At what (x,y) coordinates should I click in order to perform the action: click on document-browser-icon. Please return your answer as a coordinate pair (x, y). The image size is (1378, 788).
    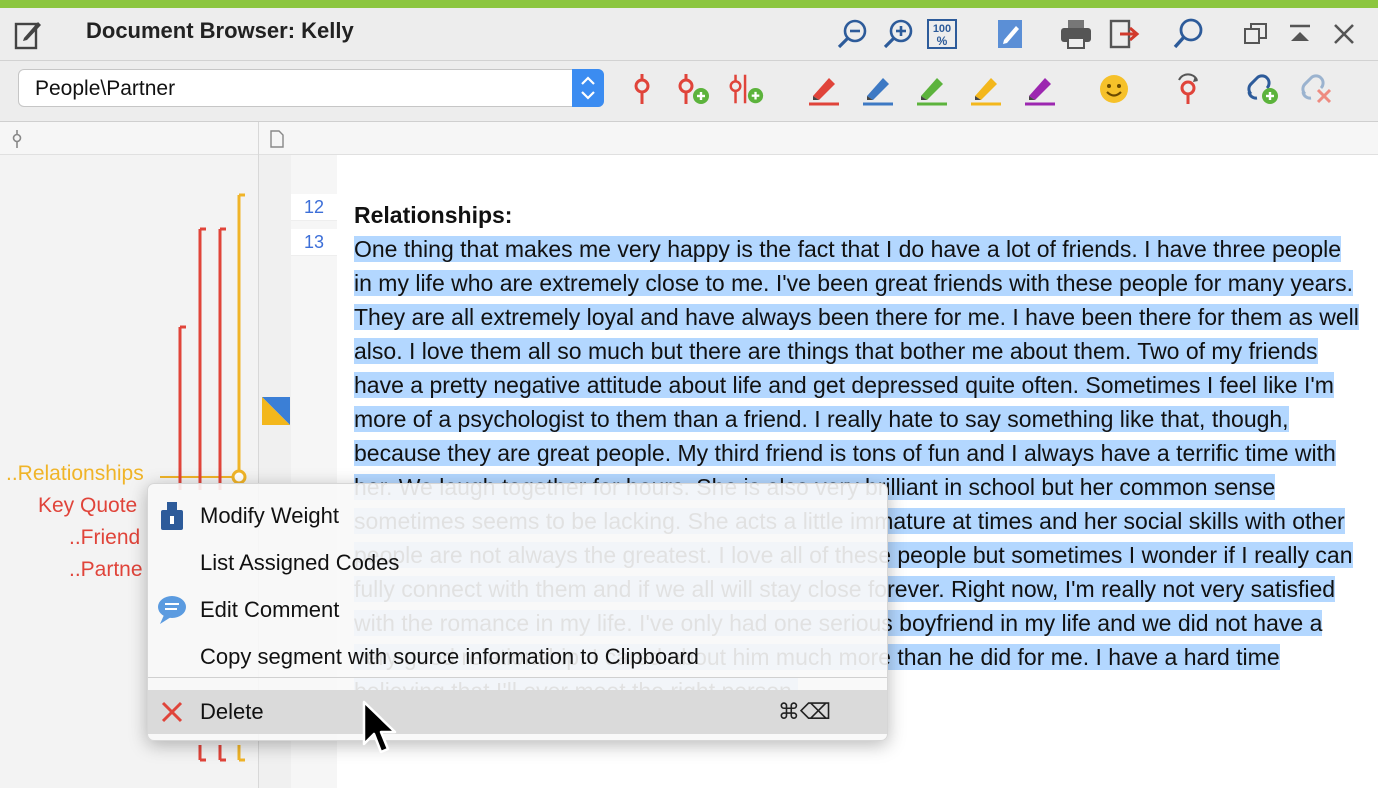
    Looking at the image, I should click on (28, 34).